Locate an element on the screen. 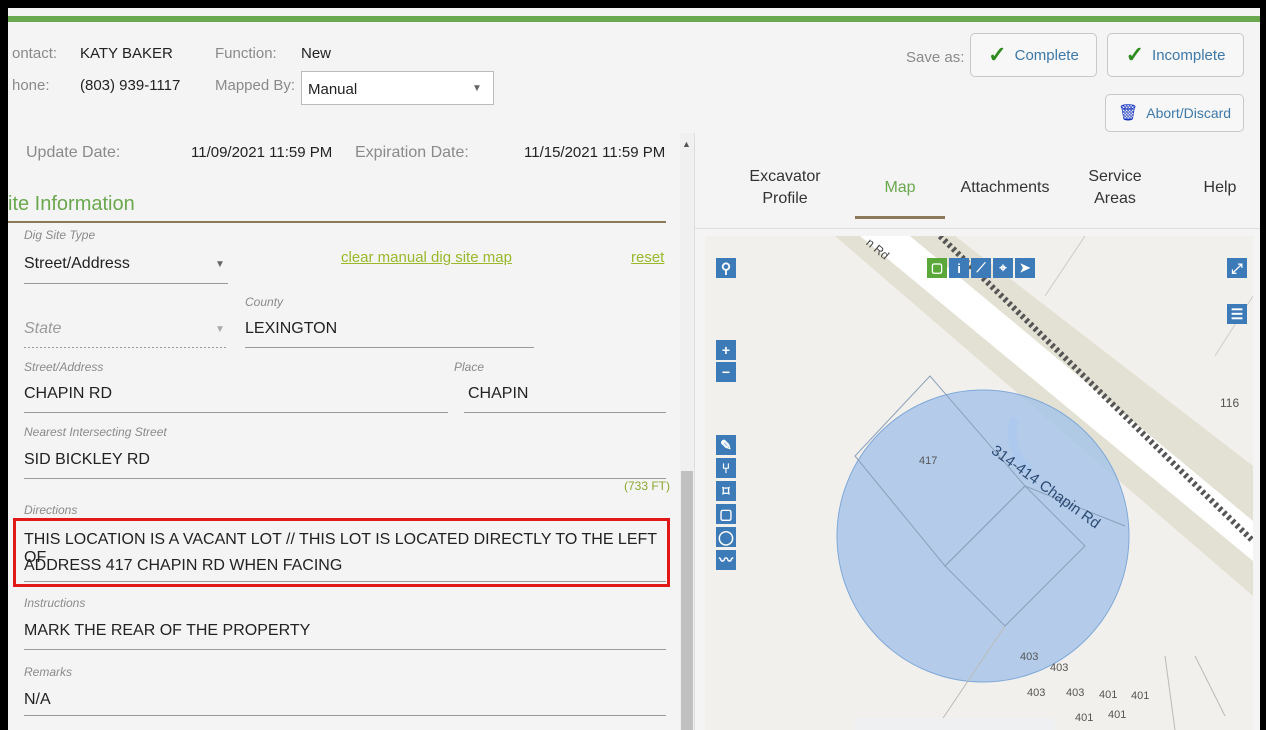 The width and height of the screenshot is (1266, 730). top-accent-bar is located at coordinates (634, 19).